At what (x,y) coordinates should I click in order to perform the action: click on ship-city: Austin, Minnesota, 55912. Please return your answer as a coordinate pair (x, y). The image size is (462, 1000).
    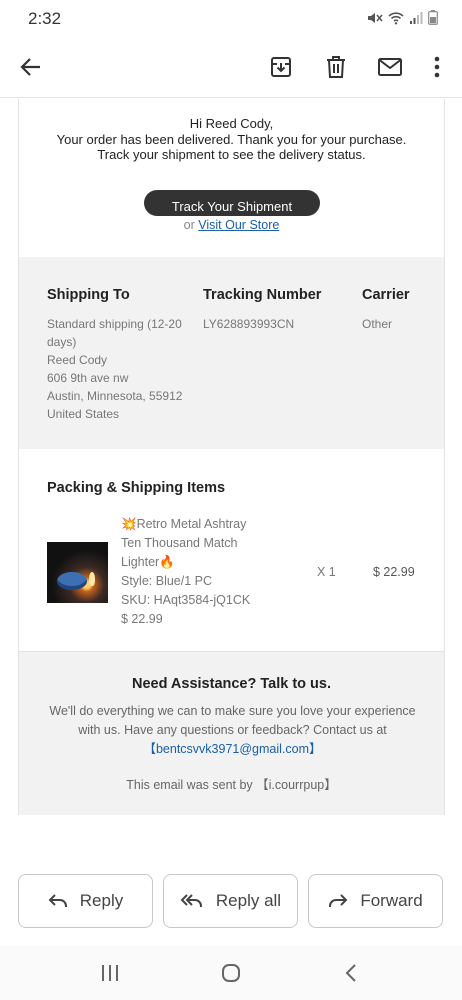
    Looking at the image, I should click on (115, 396).